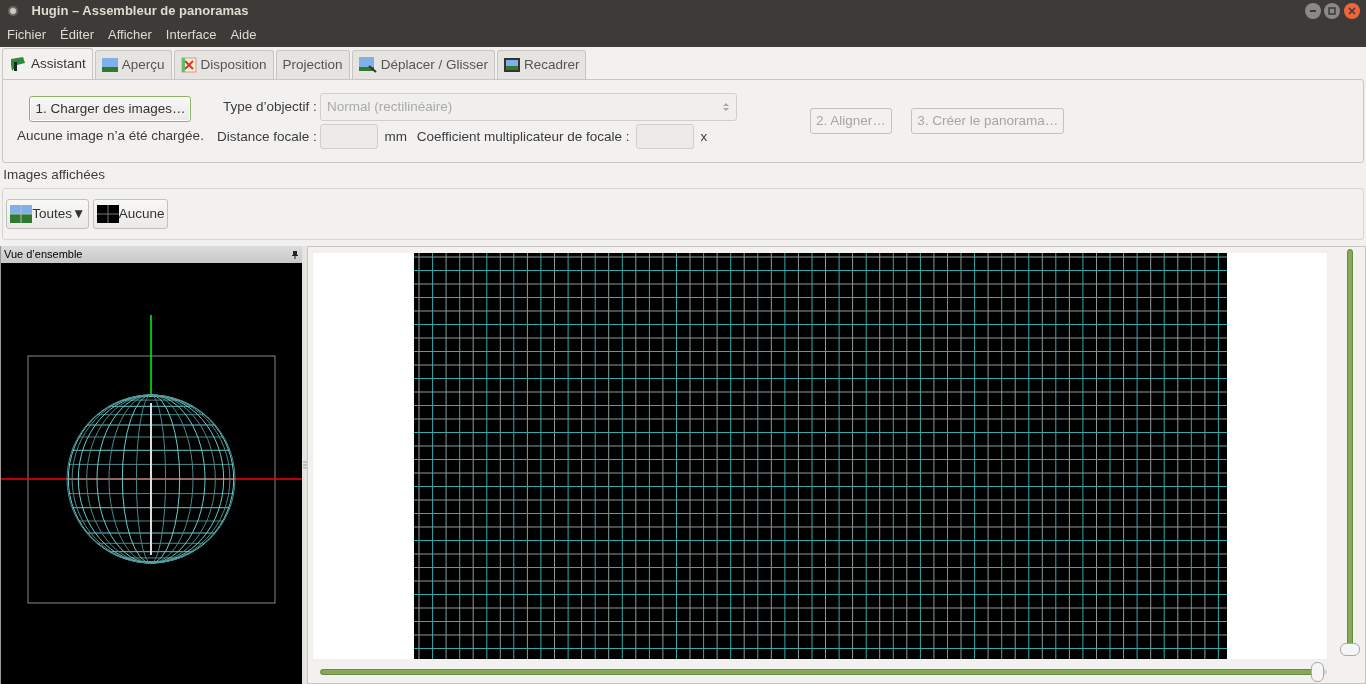 The width and height of the screenshot is (1366, 684). I want to click on menu-item: Interface, so click(191, 34).